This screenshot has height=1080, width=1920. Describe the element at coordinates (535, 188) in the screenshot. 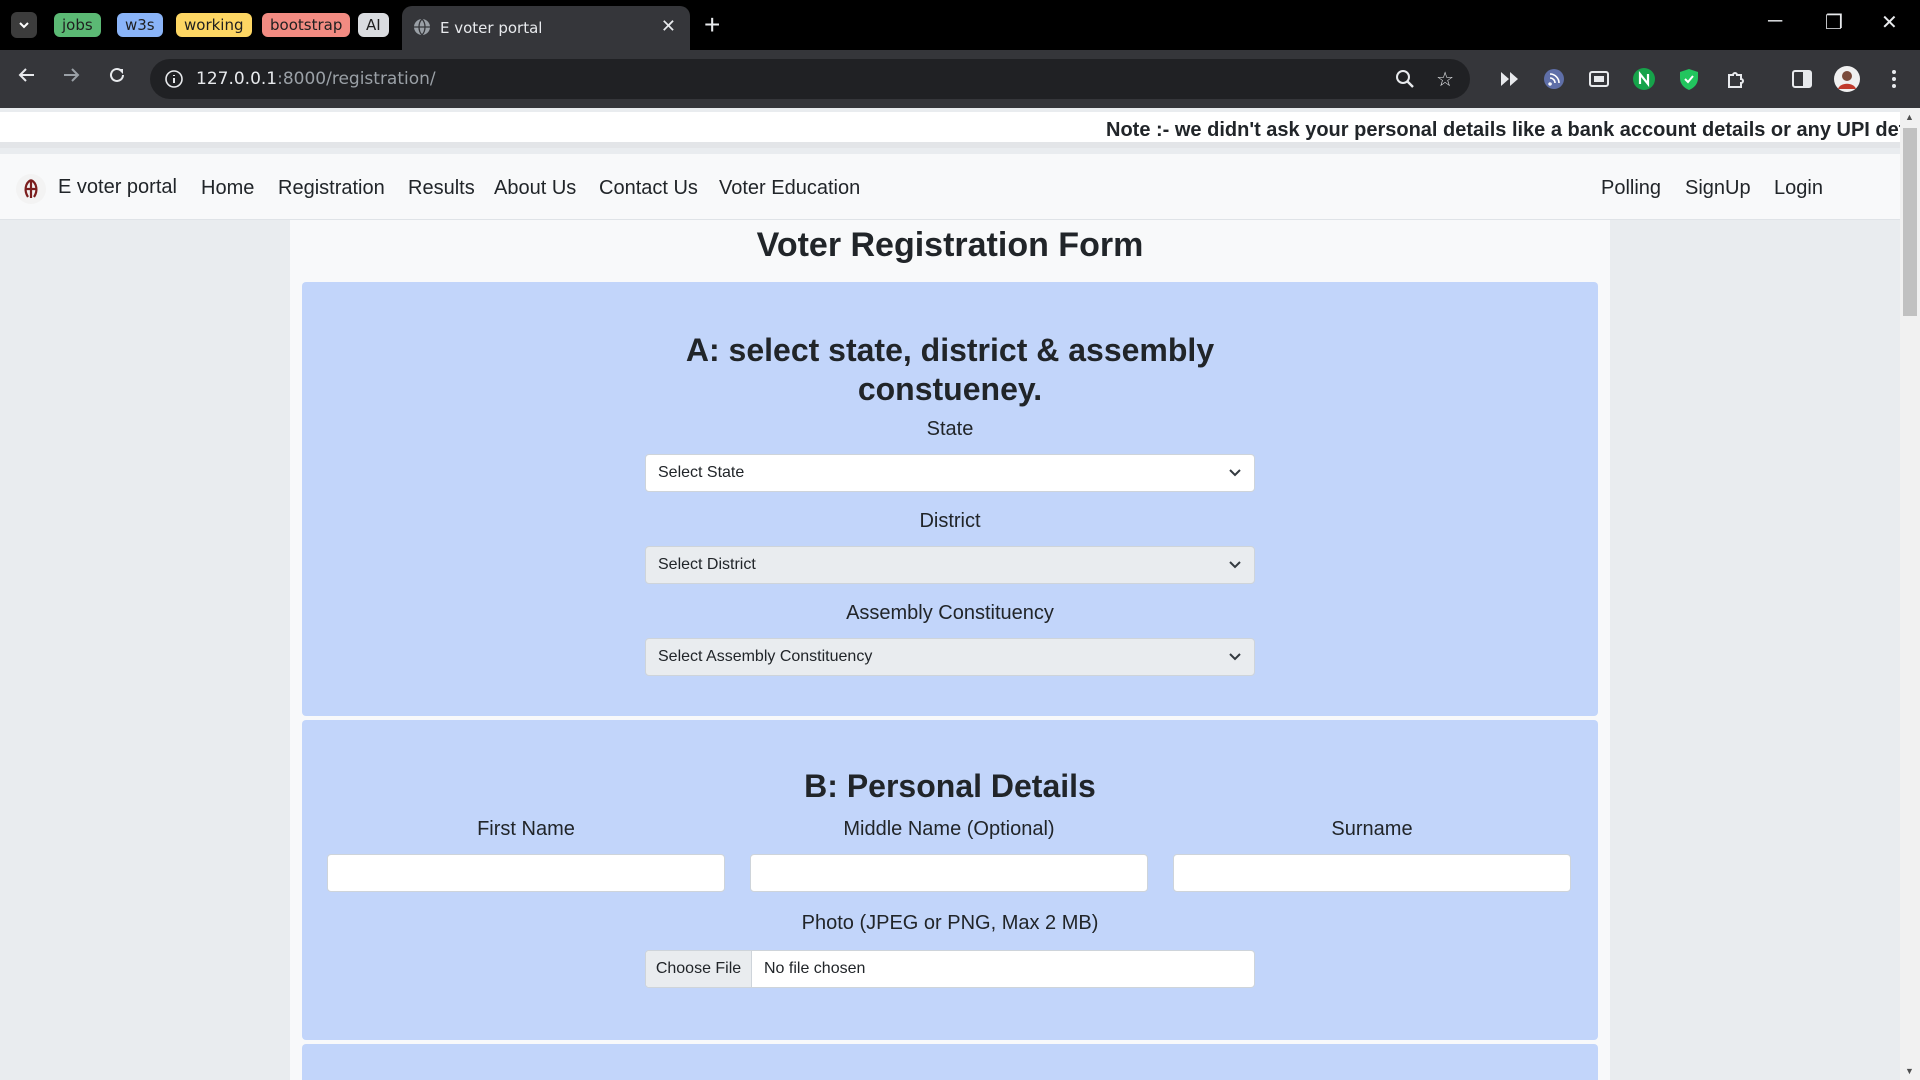

I see `nav-about-us: About Us` at that location.